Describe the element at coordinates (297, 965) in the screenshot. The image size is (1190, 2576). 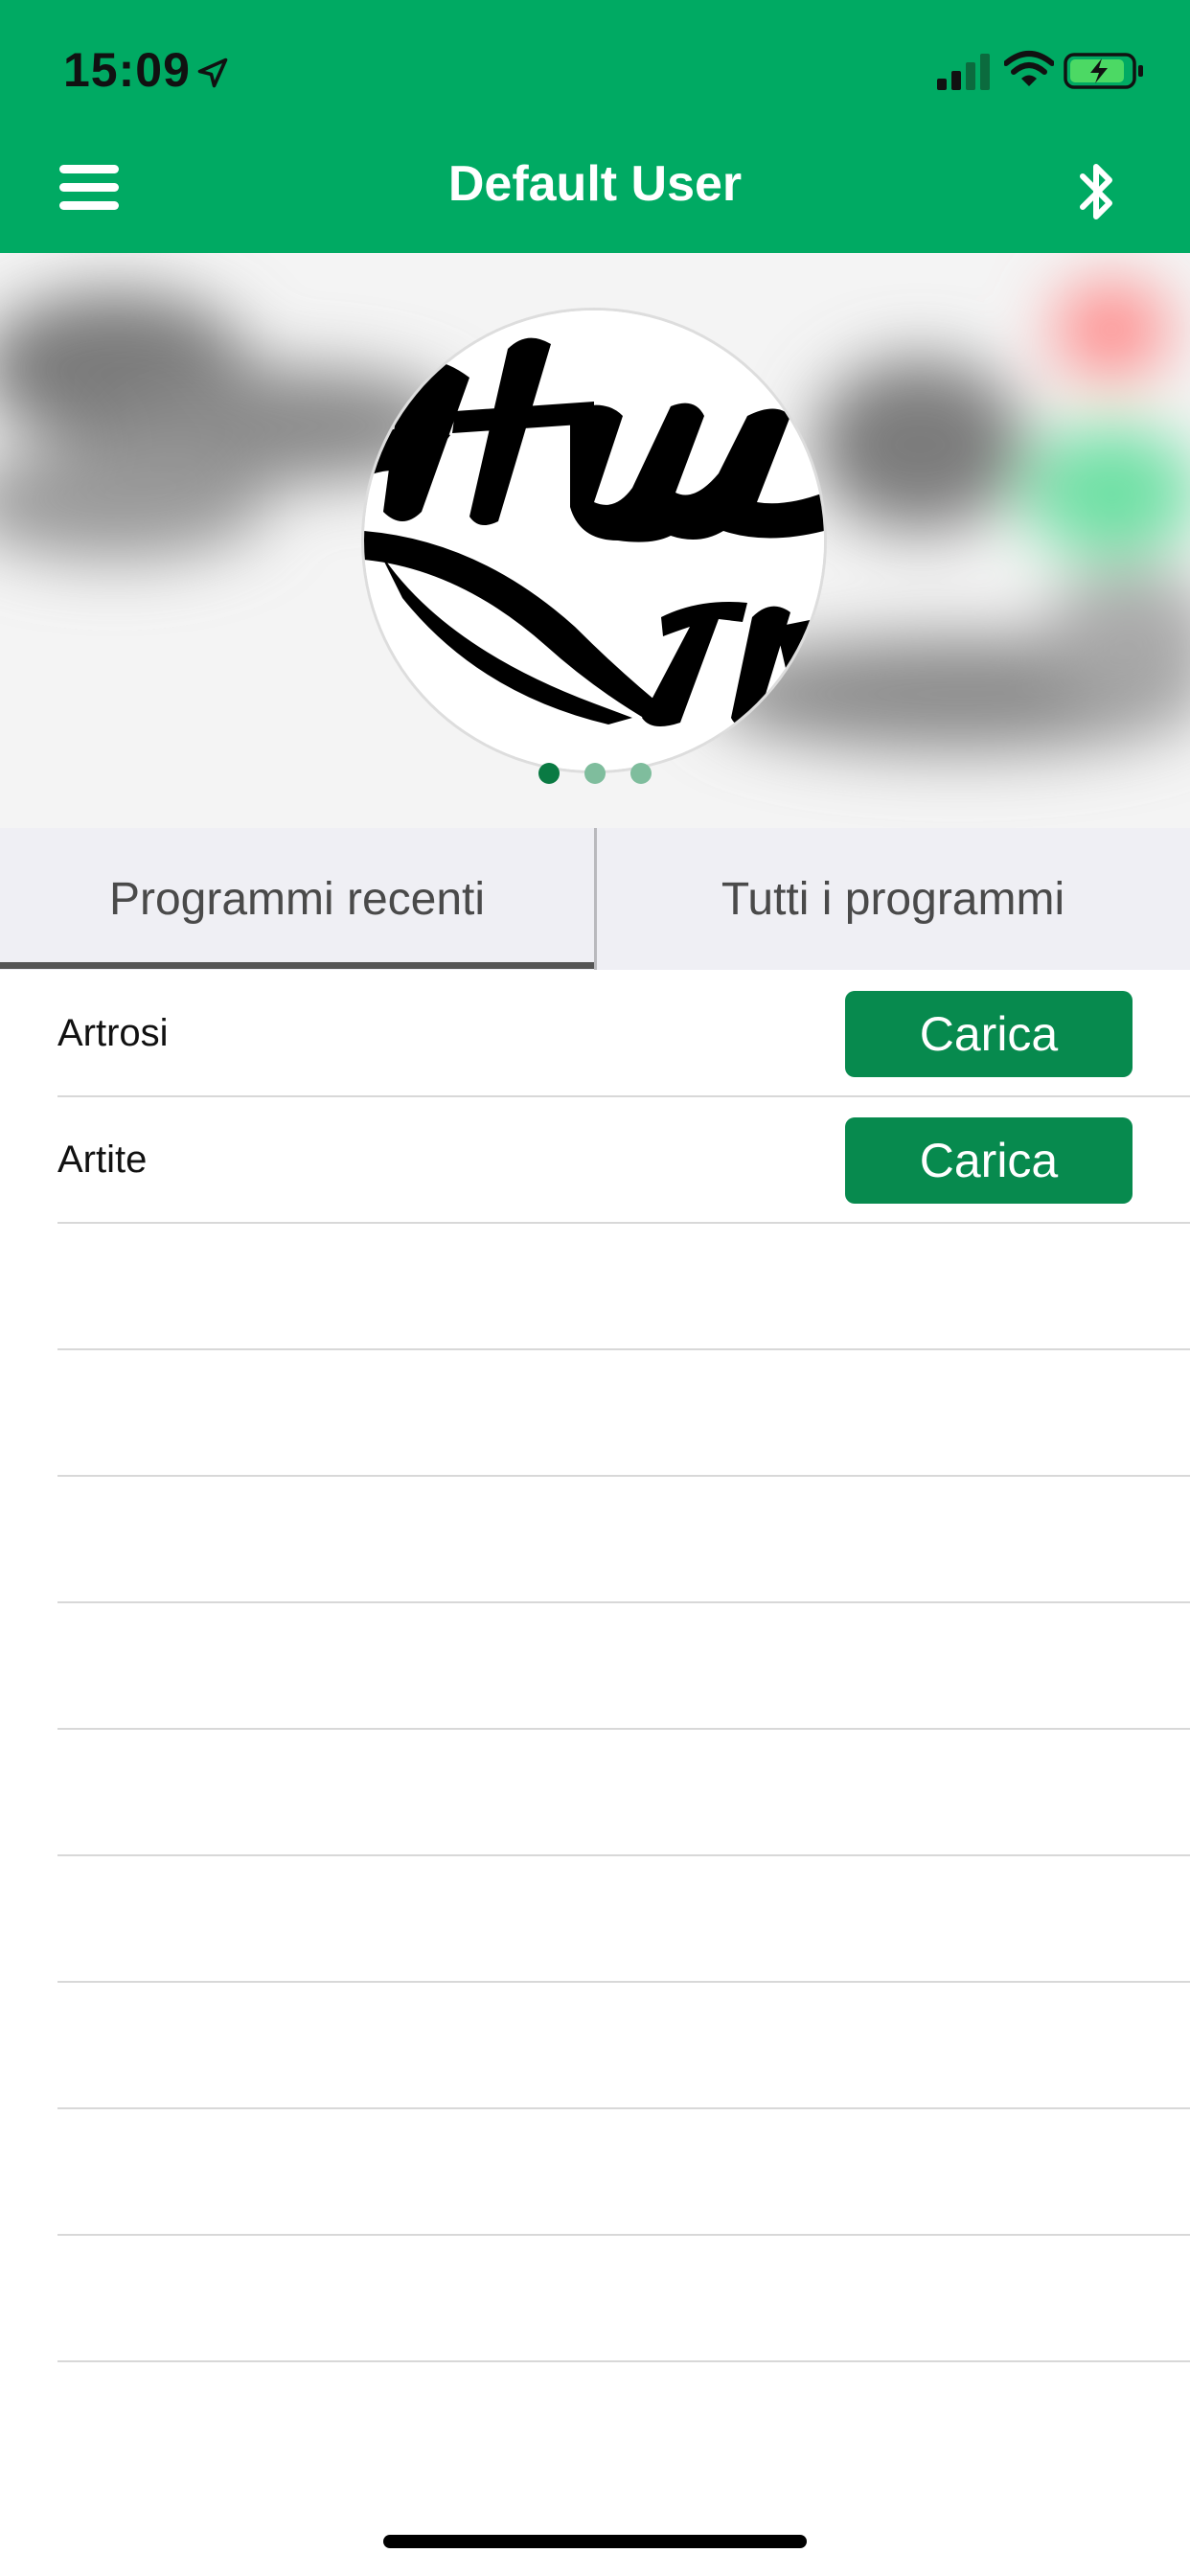
I see `selected-tab-indicator` at that location.